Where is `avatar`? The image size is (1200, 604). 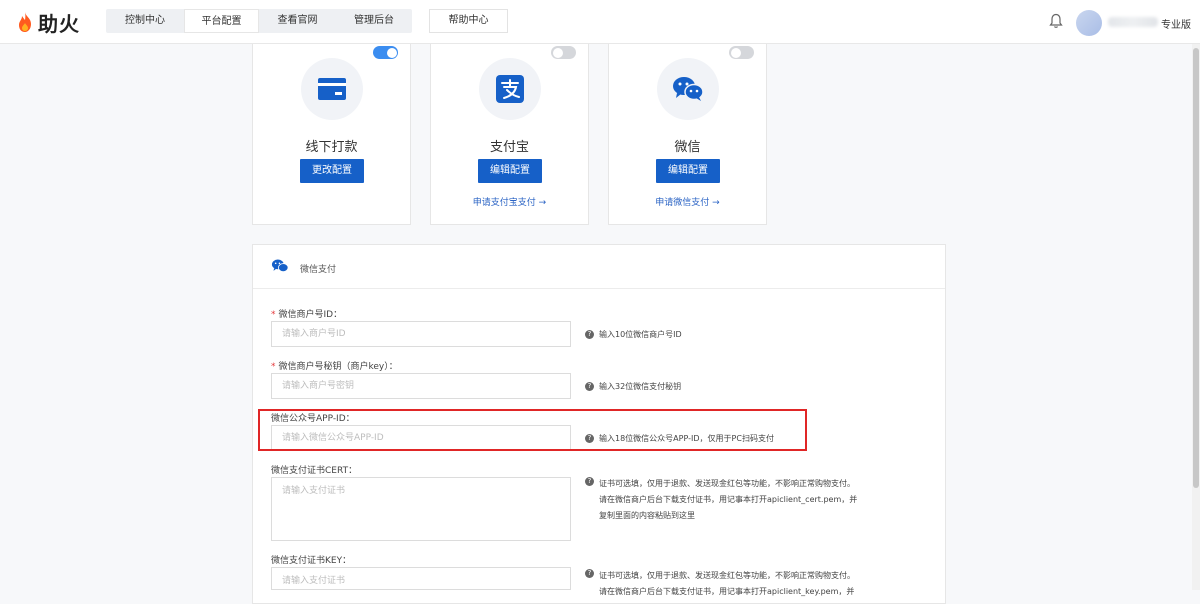
avatar is located at coordinates (1089, 23).